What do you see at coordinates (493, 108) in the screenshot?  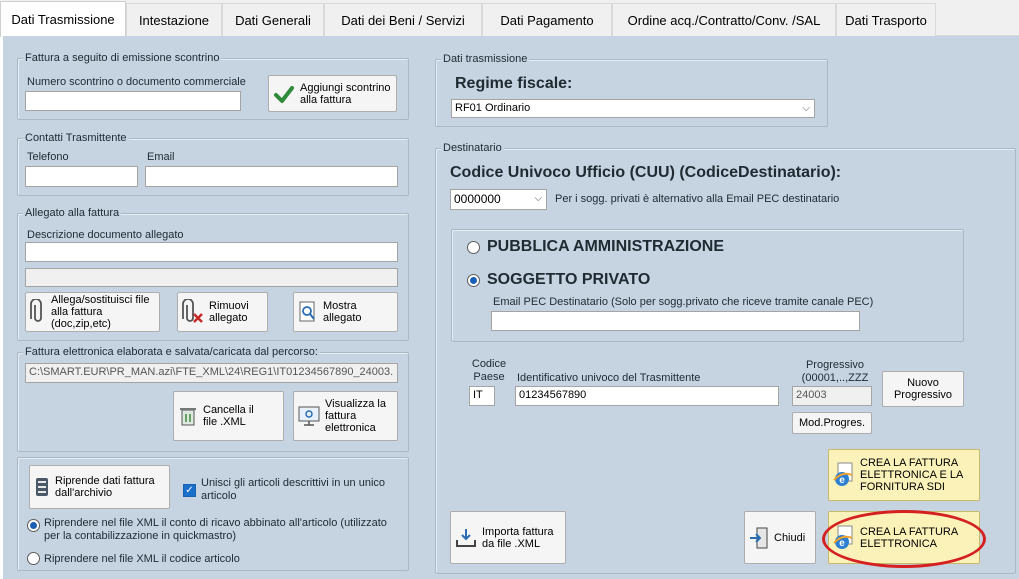 I see `regime-fiscale-value: RF01 Ordinario` at bounding box center [493, 108].